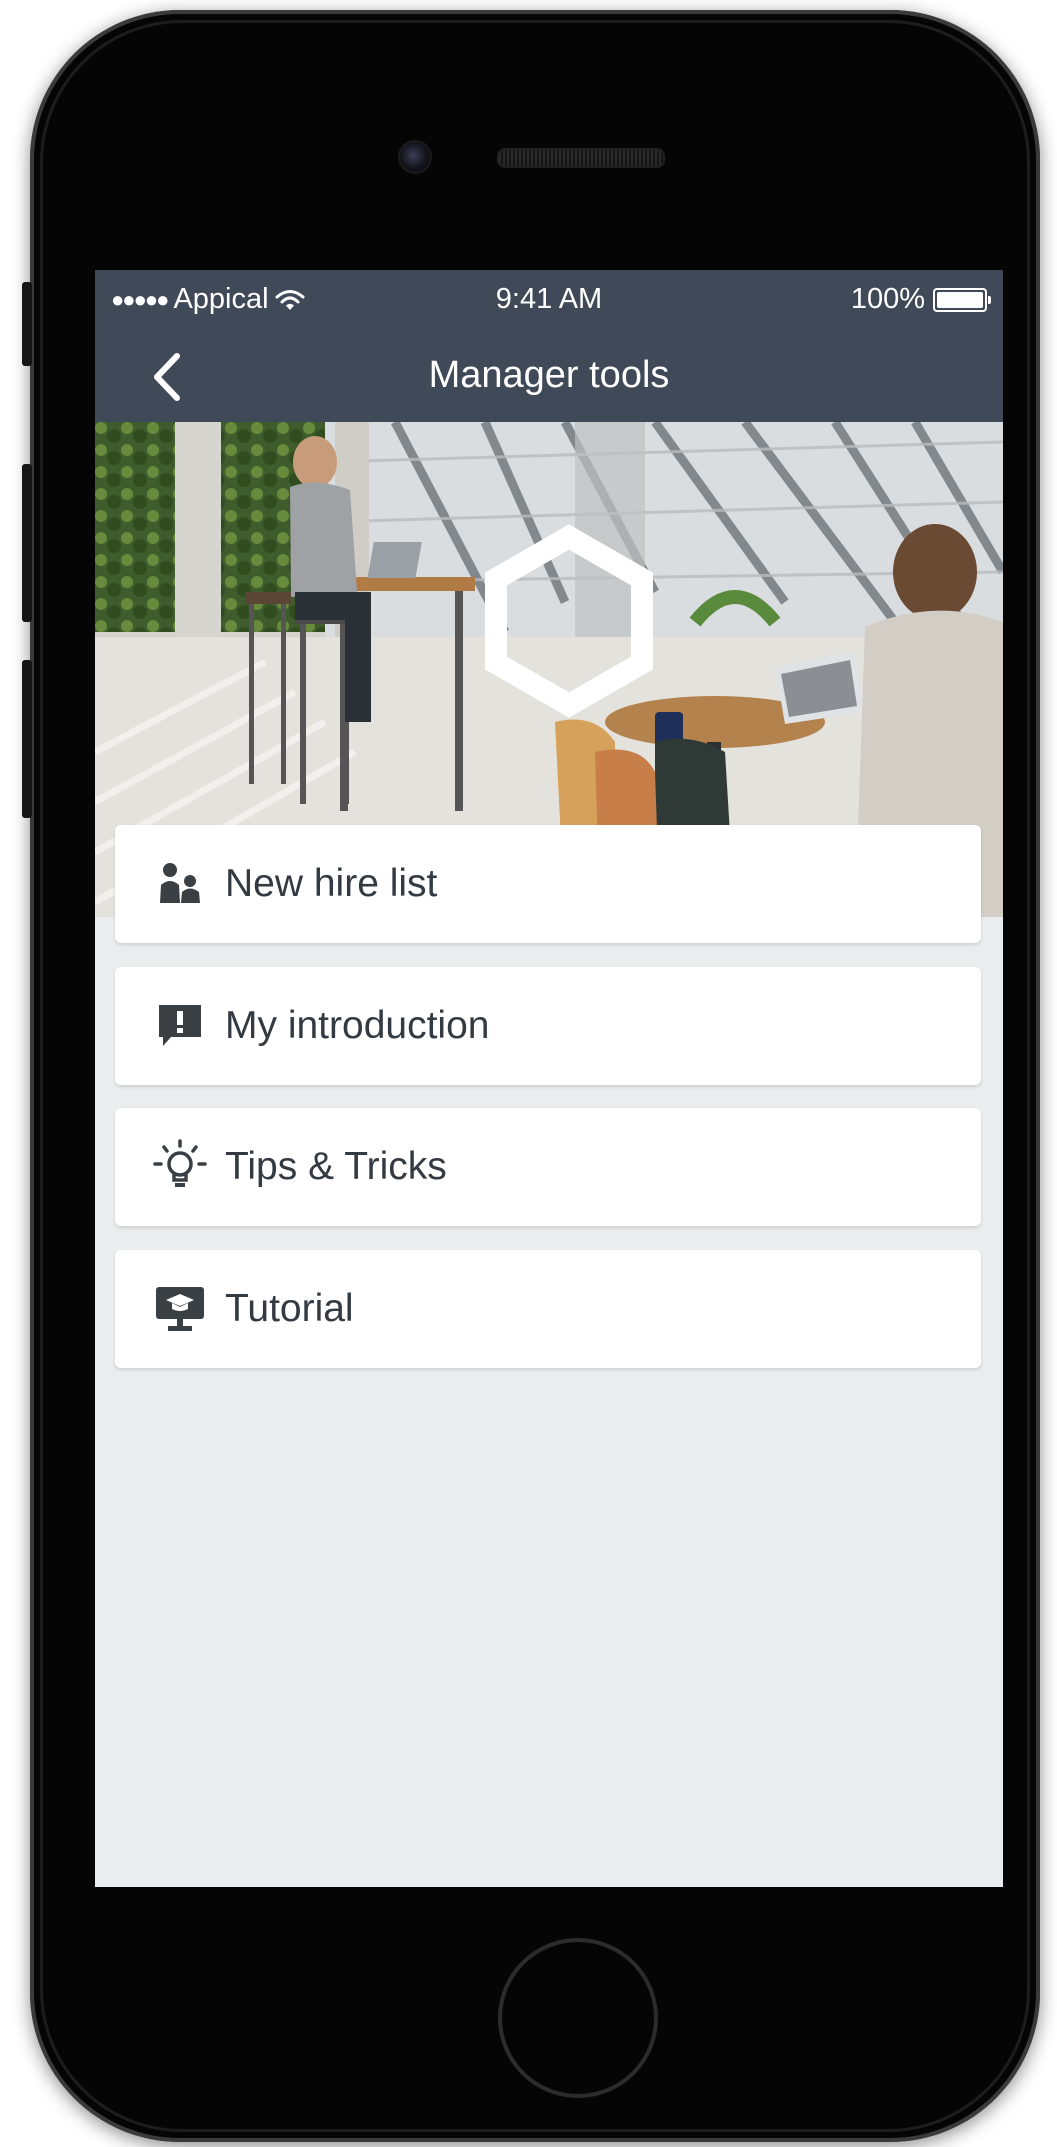 This screenshot has height=2147, width=1057. I want to click on menu-item-label: My introduction, so click(357, 1025).